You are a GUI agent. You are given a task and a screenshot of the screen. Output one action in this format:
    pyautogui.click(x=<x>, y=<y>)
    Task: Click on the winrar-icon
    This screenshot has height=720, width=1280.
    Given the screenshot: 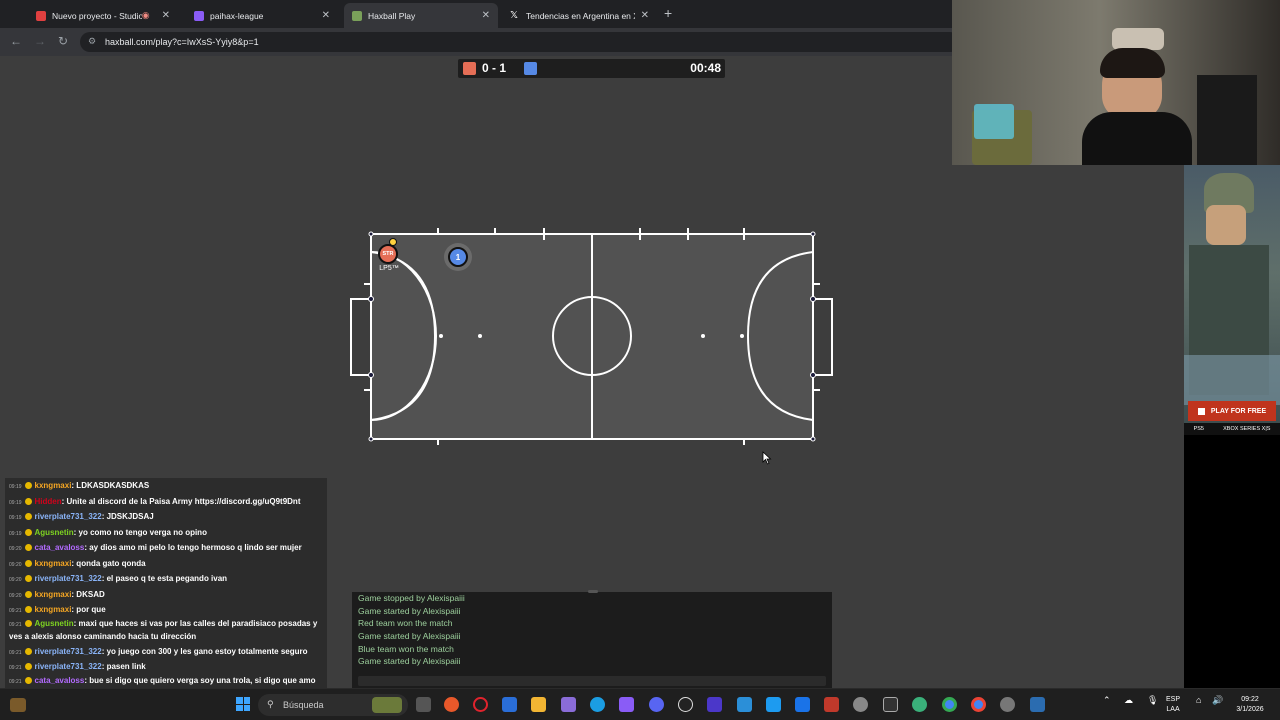 What is the action you would take?
    pyautogui.click(x=831, y=704)
    